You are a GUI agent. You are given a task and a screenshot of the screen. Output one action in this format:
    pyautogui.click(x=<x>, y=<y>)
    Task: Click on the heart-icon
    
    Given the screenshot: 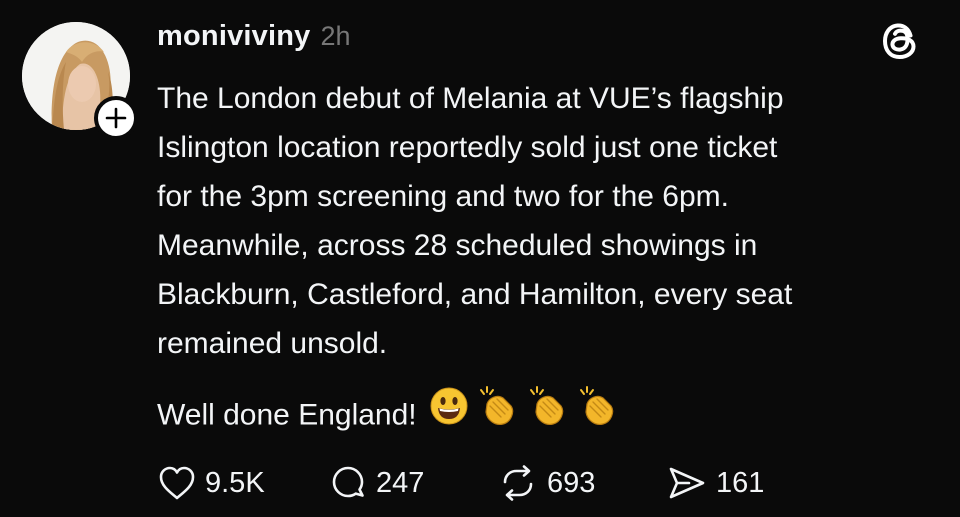 What is the action you would take?
    pyautogui.click(x=177, y=483)
    